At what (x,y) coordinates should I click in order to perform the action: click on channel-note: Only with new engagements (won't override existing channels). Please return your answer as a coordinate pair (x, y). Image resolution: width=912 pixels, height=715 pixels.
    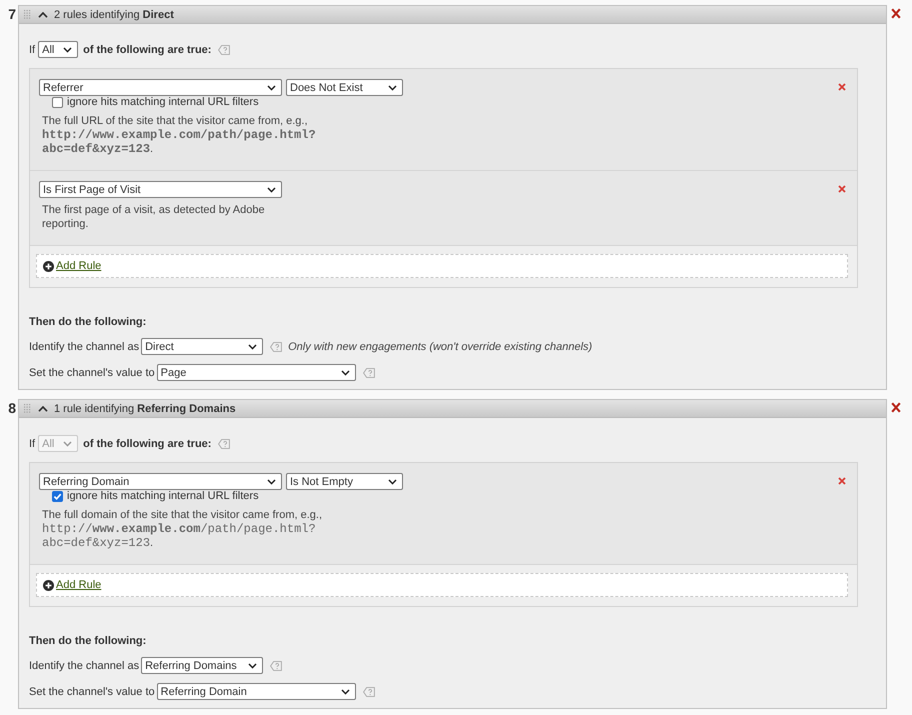
    Looking at the image, I should click on (440, 347).